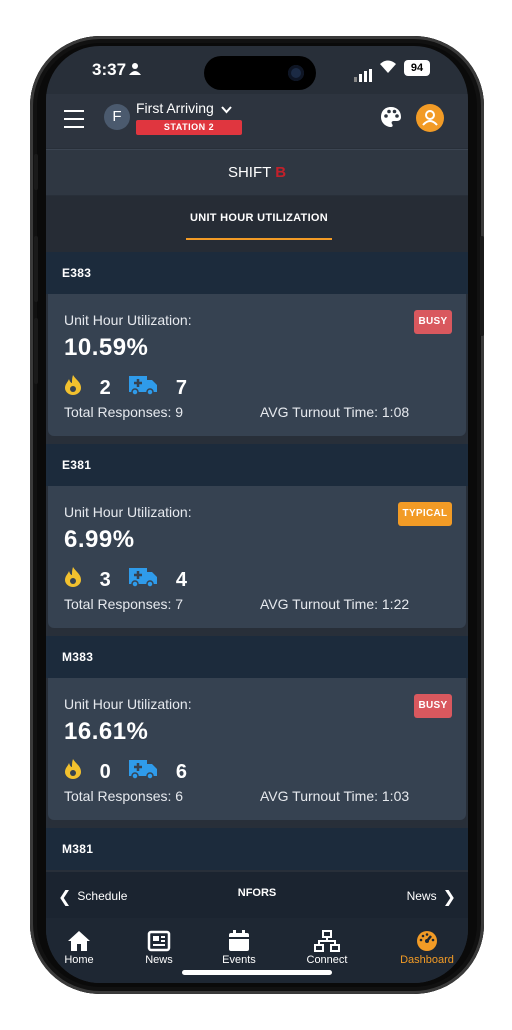 The height and width of the screenshot is (1030, 512). I want to click on tab-dashboard: Dashboard, so click(427, 948).